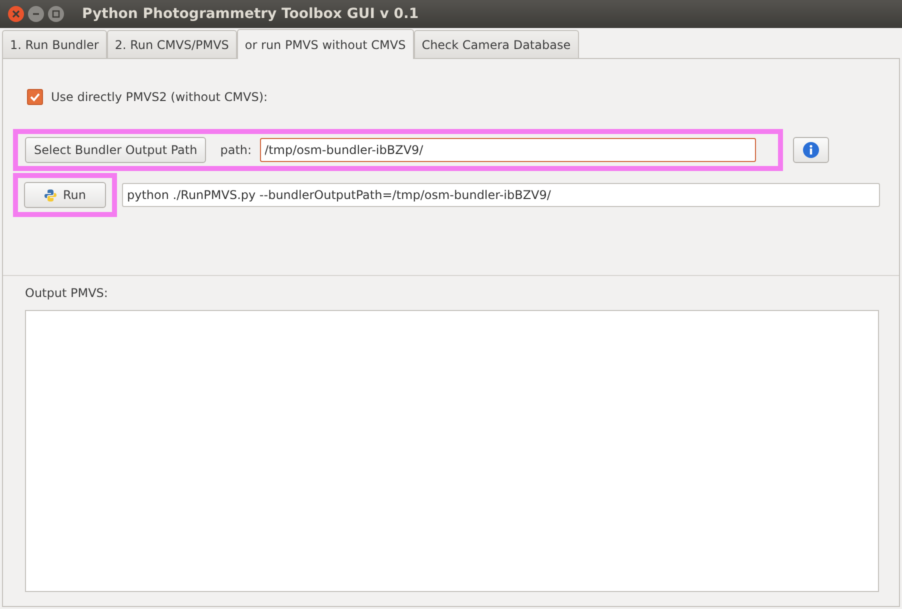 This screenshot has height=609, width=902. I want to click on tab: or run PMVS without CMVS, so click(325, 44).